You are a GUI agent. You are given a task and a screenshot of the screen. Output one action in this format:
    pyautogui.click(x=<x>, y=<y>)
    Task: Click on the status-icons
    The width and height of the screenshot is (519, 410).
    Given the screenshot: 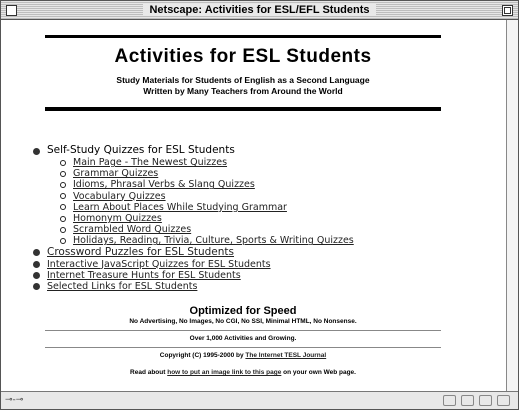 What is the action you would take?
    pyautogui.click(x=476, y=400)
    